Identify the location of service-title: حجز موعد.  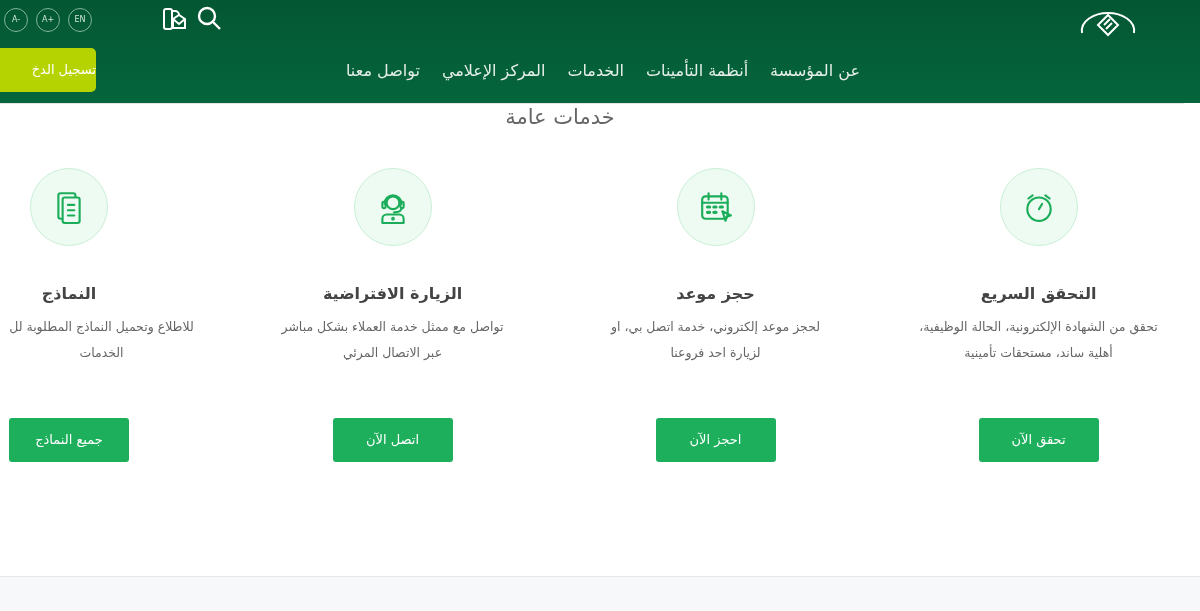
(715, 294).